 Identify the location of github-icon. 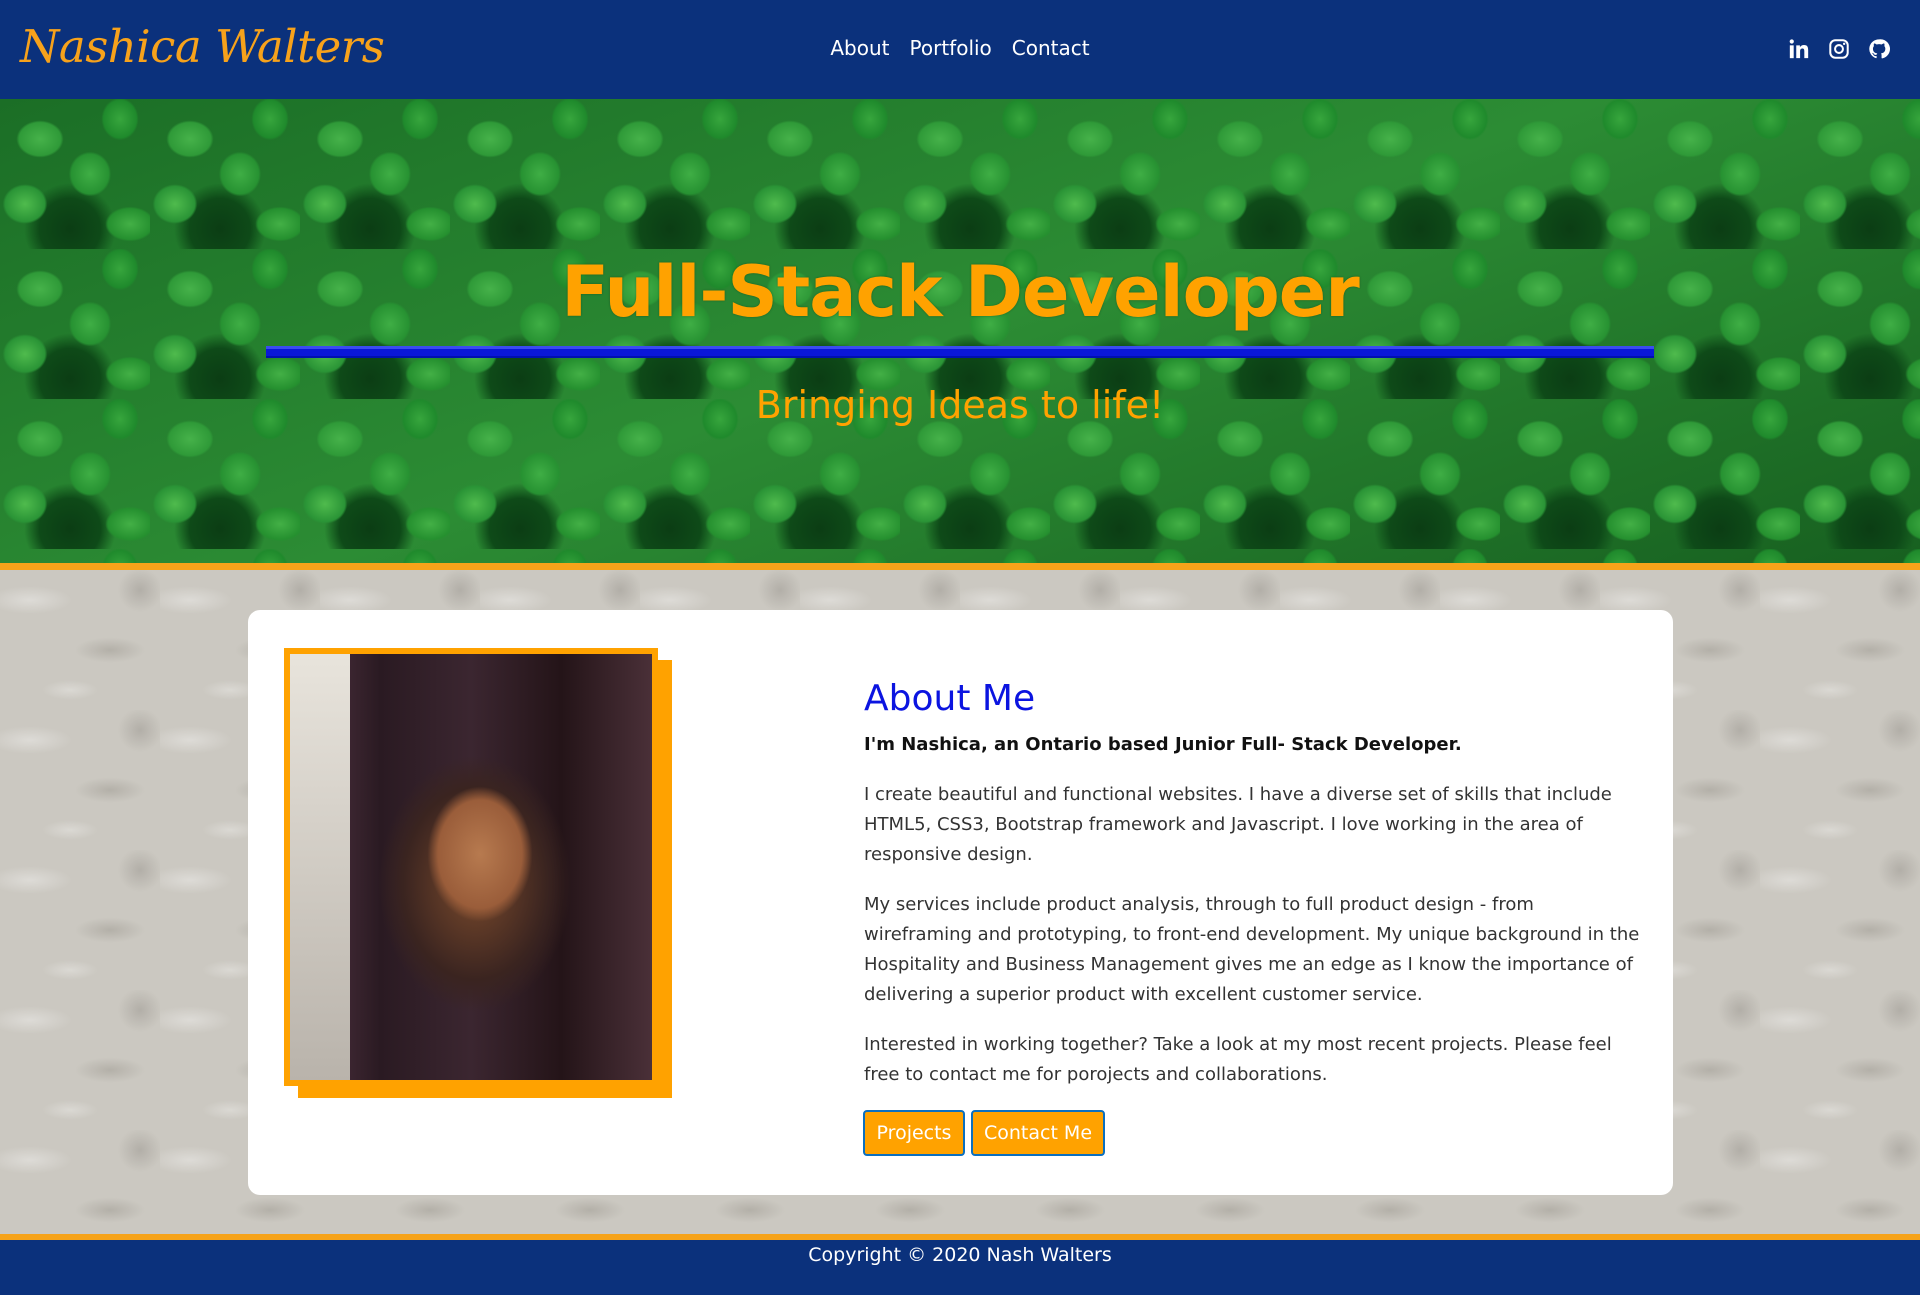
(1879, 49).